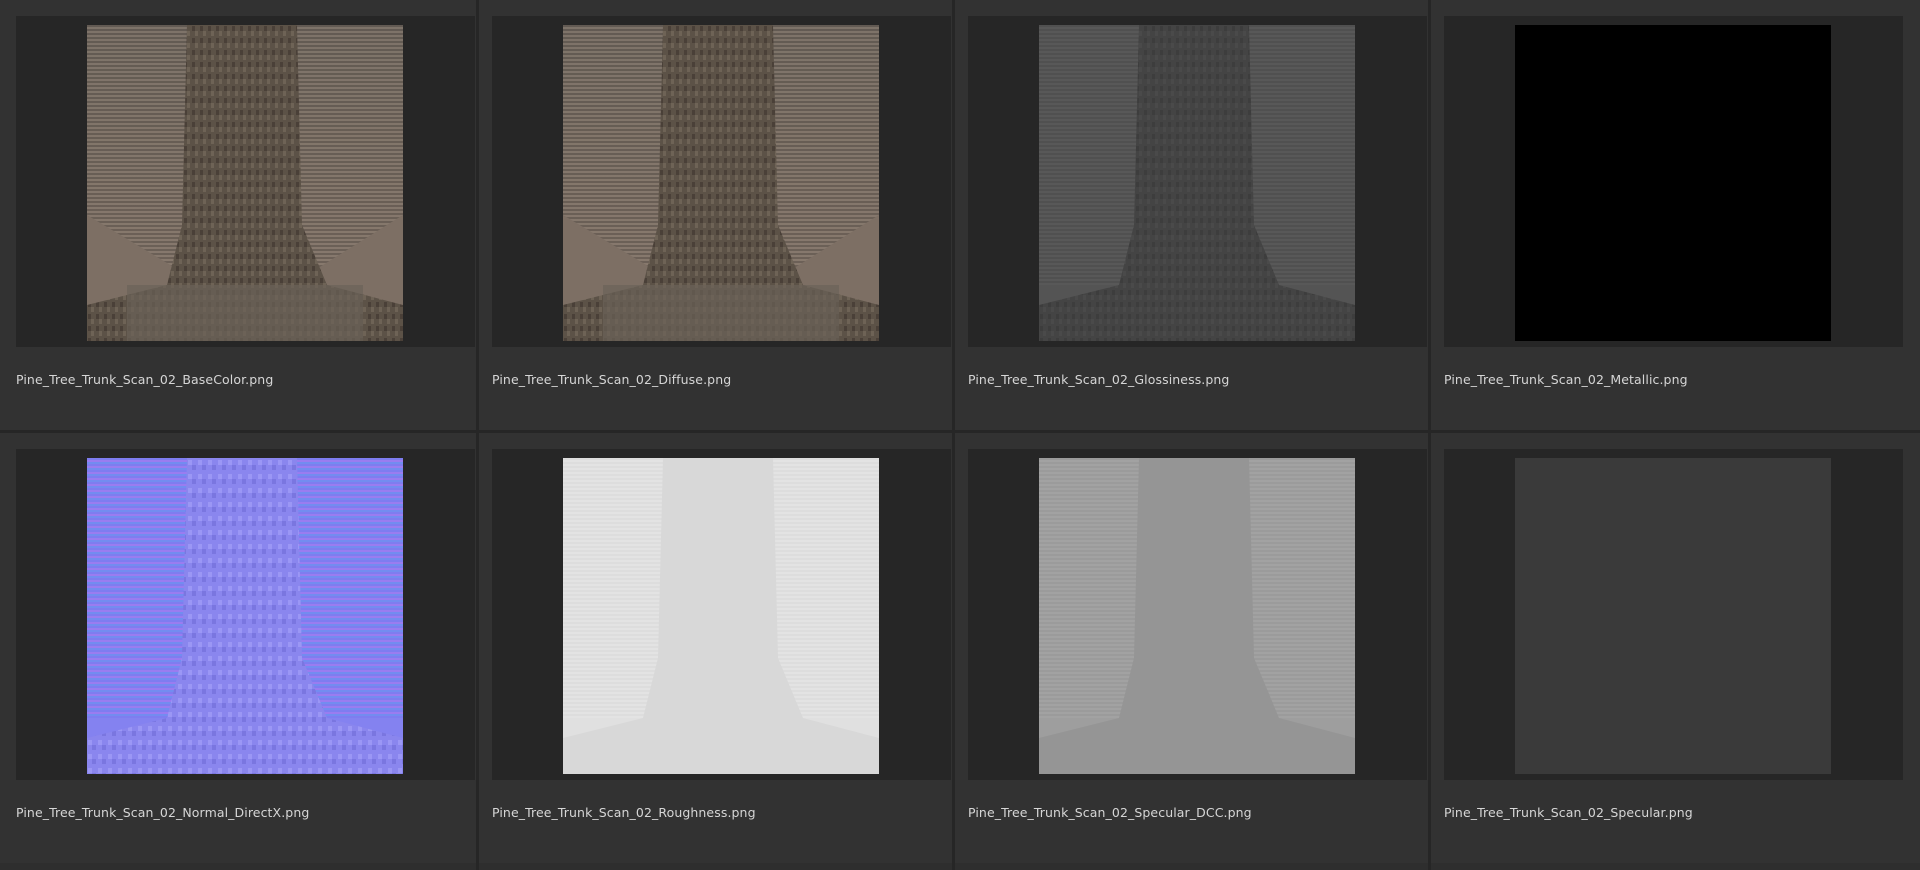 This screenshot has width=1920, height=870. I want to click on thumbnail-tile-roughness: Pine_Tree_Trunk_Scan_02_Roughness.png, so click(714, 648).